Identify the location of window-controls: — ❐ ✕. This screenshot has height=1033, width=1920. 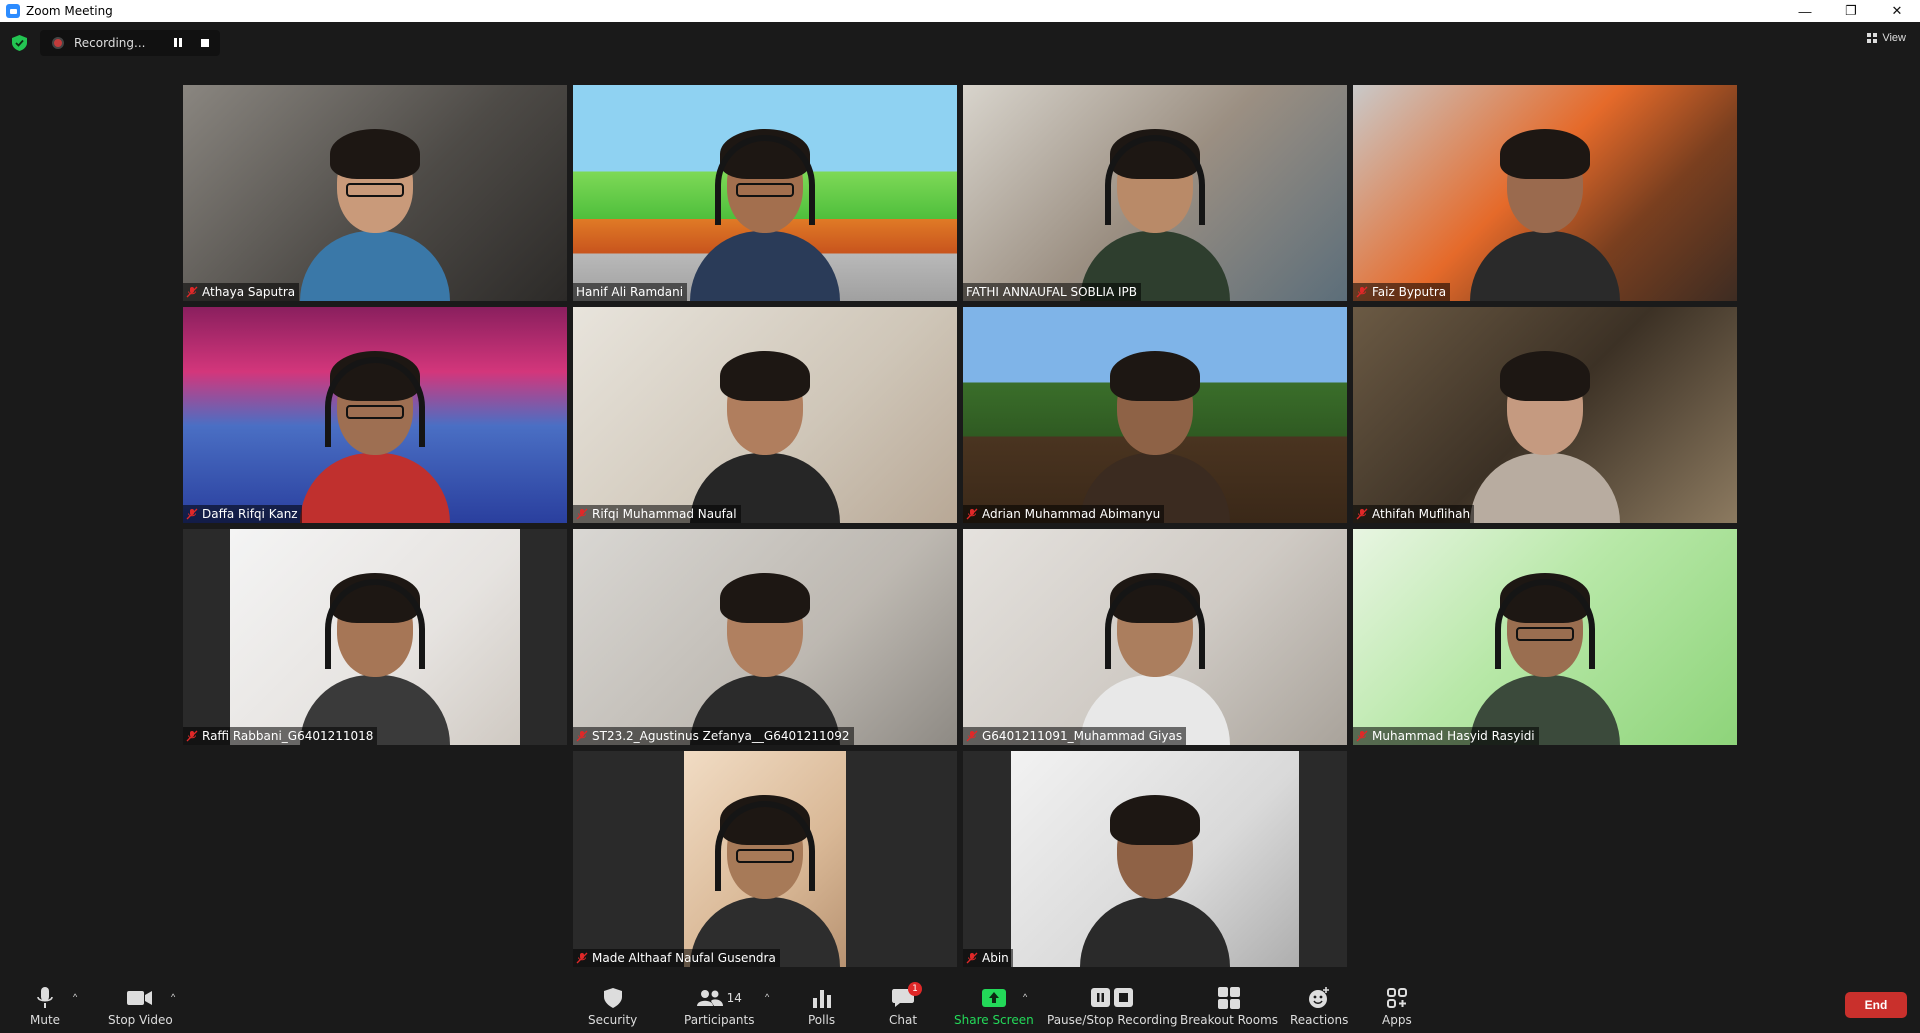
(1851, 11).